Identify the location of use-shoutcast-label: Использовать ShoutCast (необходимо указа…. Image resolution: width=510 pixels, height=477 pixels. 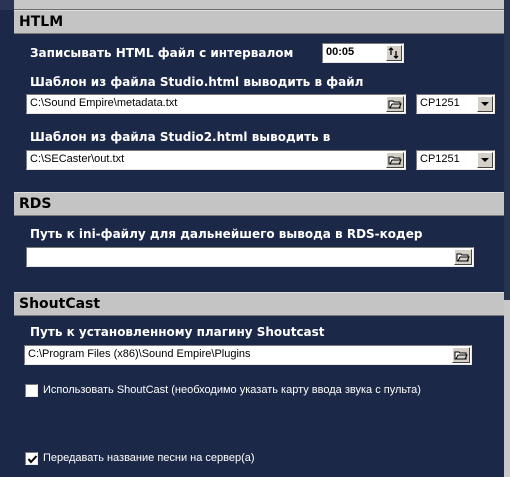
(232, 390).